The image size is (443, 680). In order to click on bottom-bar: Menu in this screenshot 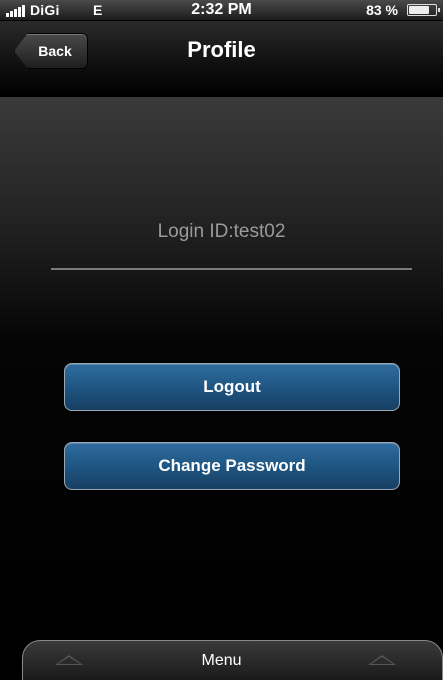, I will do `click(221, 658)`.